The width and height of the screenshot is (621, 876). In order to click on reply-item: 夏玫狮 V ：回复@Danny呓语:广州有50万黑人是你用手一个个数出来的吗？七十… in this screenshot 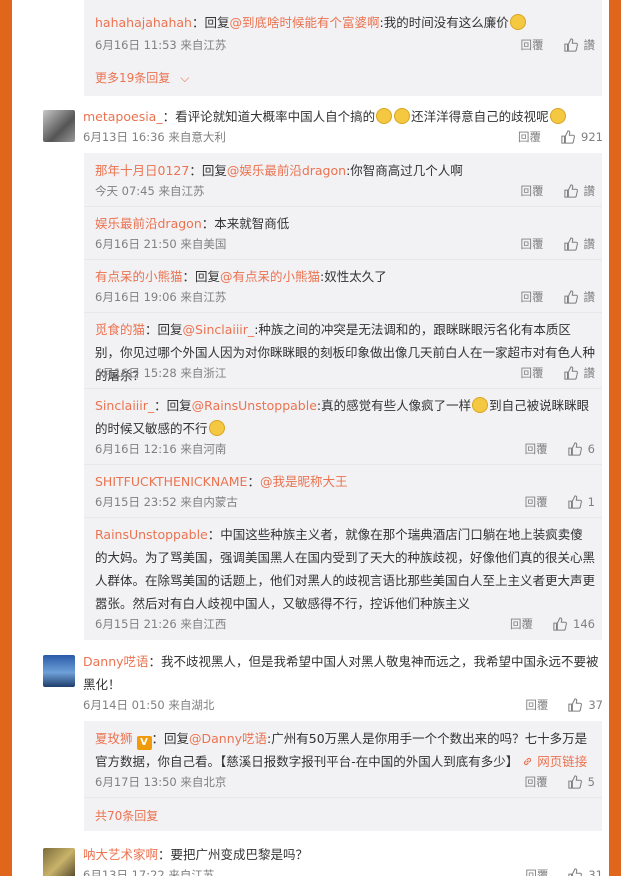, I will do `click(341, 750)`.